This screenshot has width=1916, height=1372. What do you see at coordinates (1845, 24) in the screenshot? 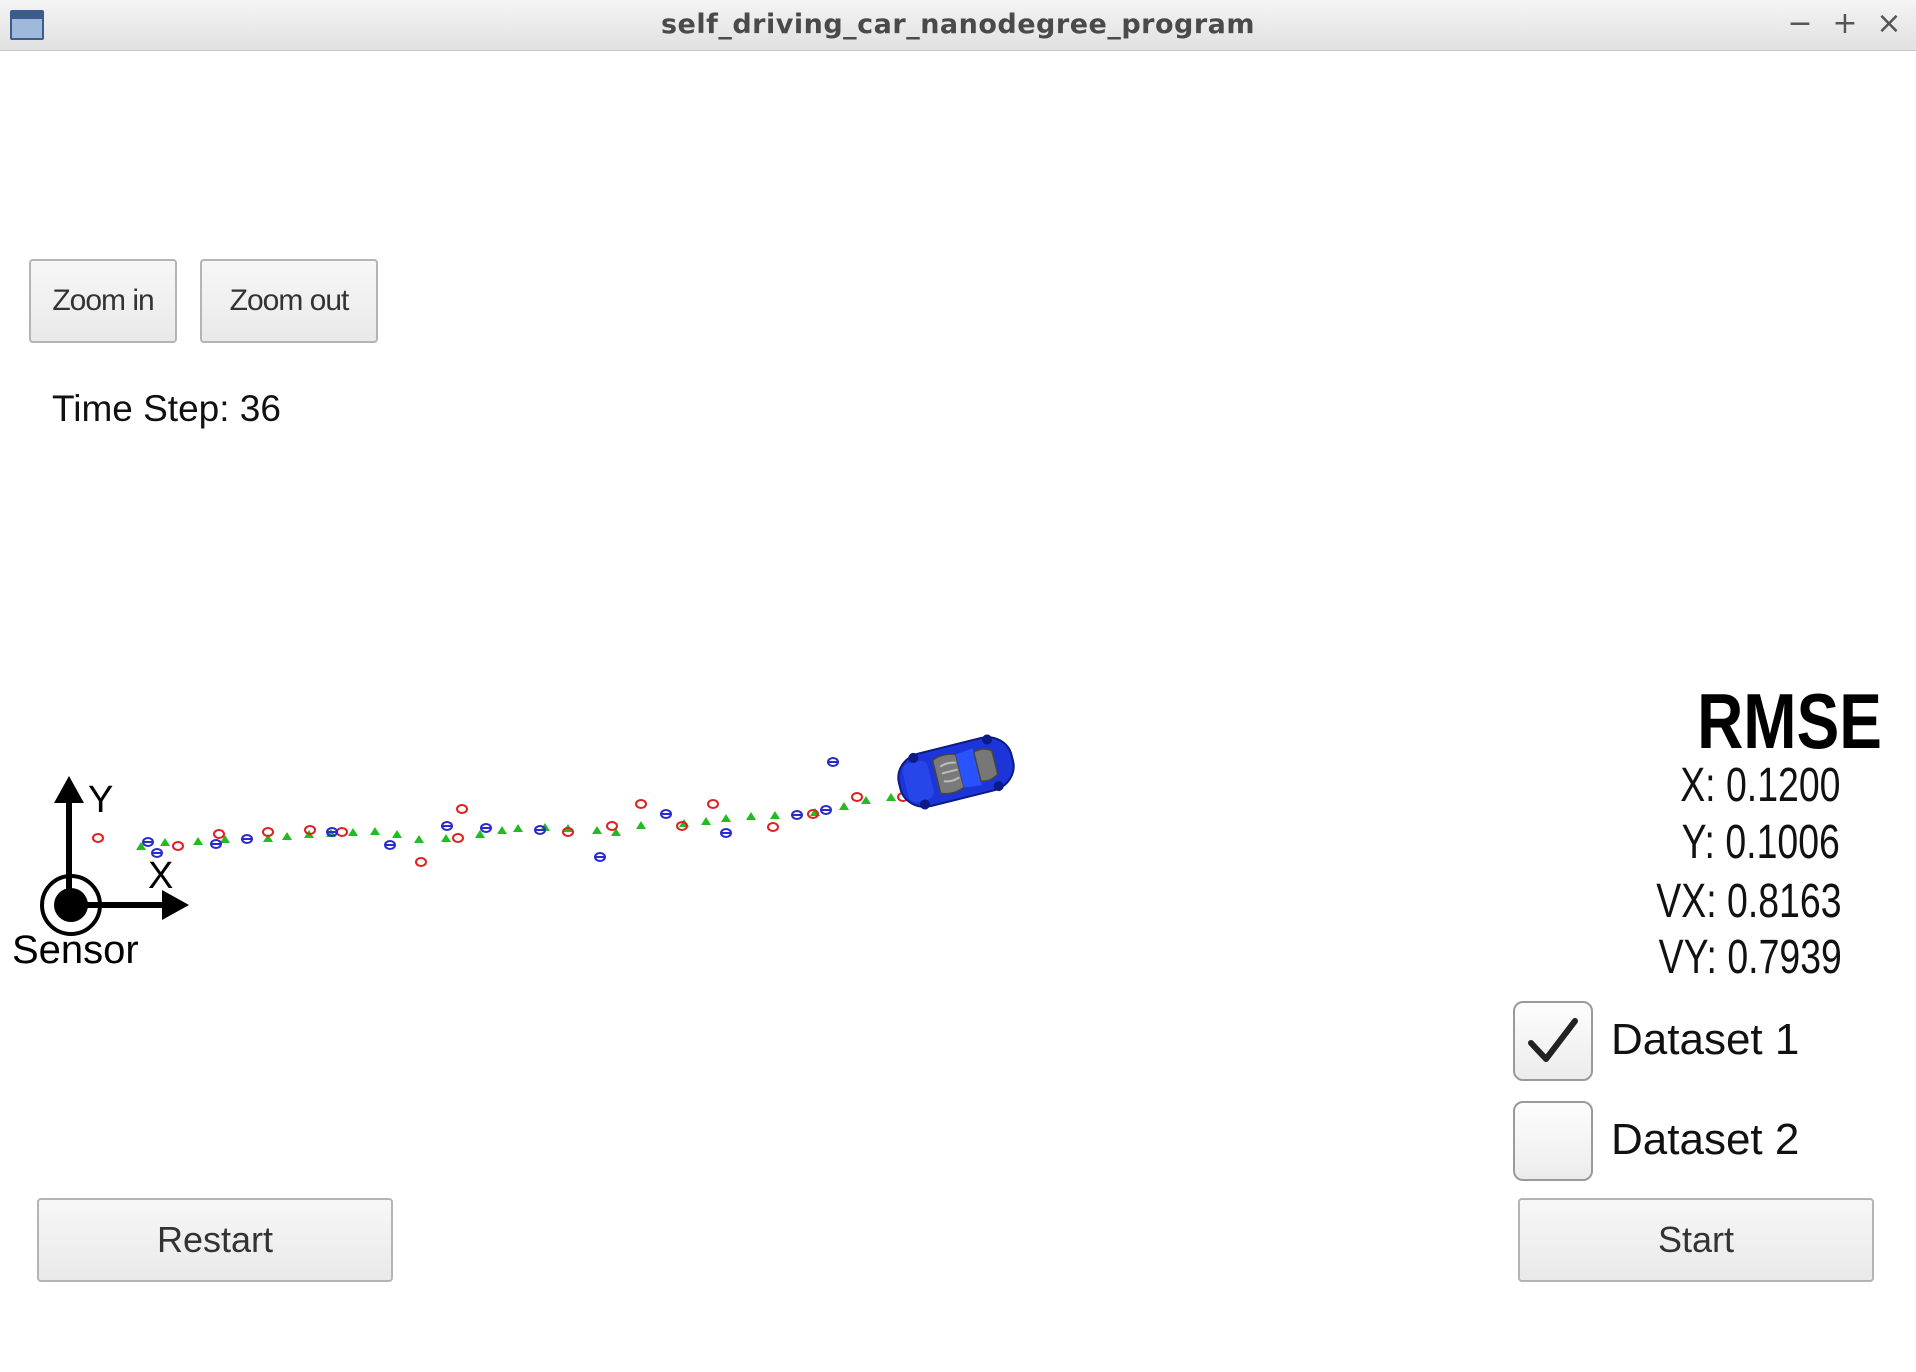
I see `maximize-icon: +` at bounding box center [1845, 24].